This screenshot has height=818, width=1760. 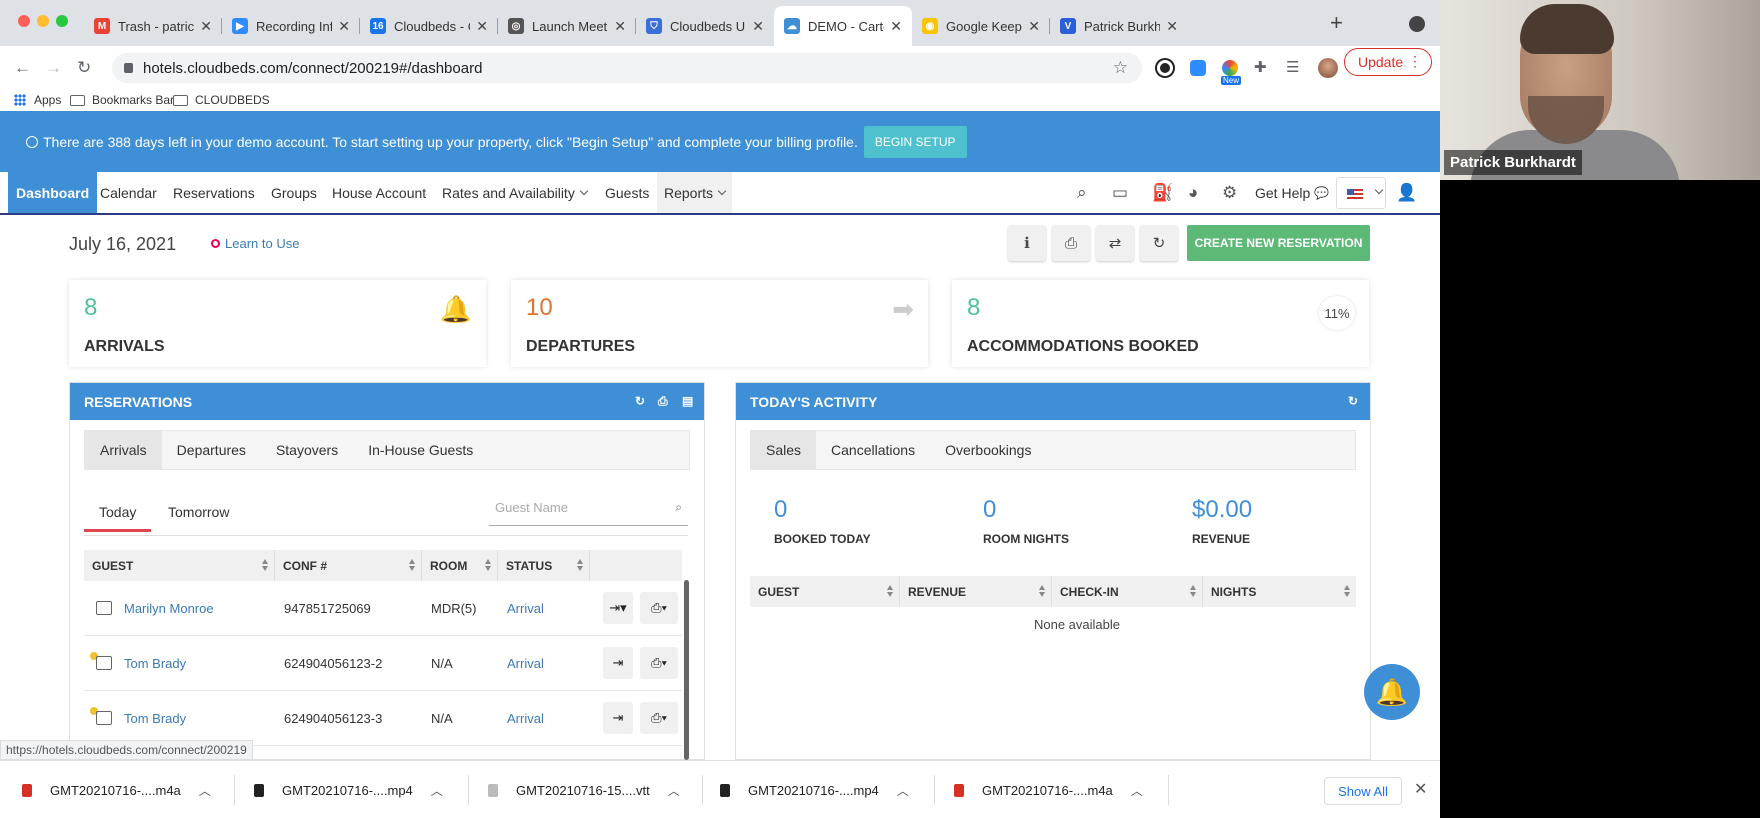 What do you see at coordinates (53, 192) in the screenshot?
I see `nav-dashboard: Dashboard` at bounding box center [53, 192].